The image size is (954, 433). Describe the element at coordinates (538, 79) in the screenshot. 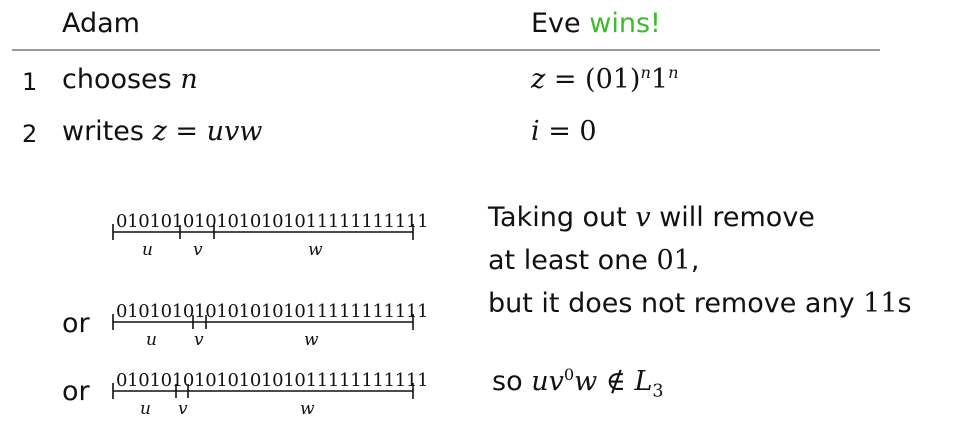

I see `row-1-z: z` at that location.